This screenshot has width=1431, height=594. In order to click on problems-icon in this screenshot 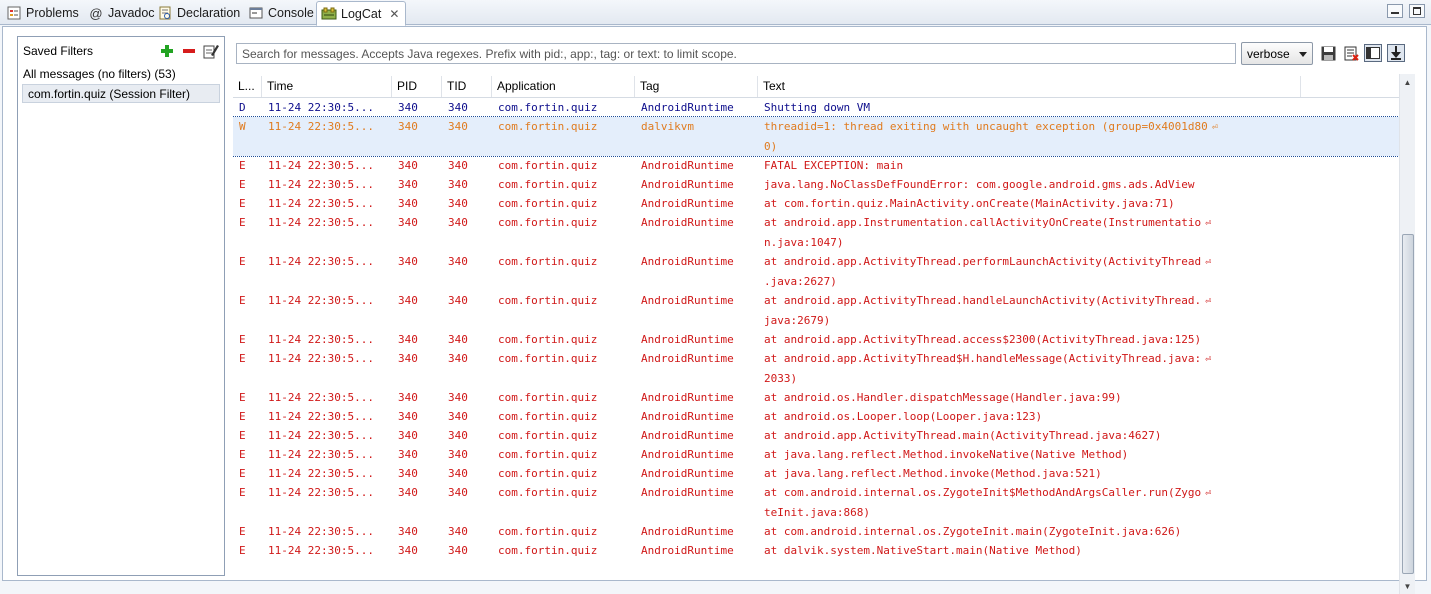, I will do `click(14, 13)`.